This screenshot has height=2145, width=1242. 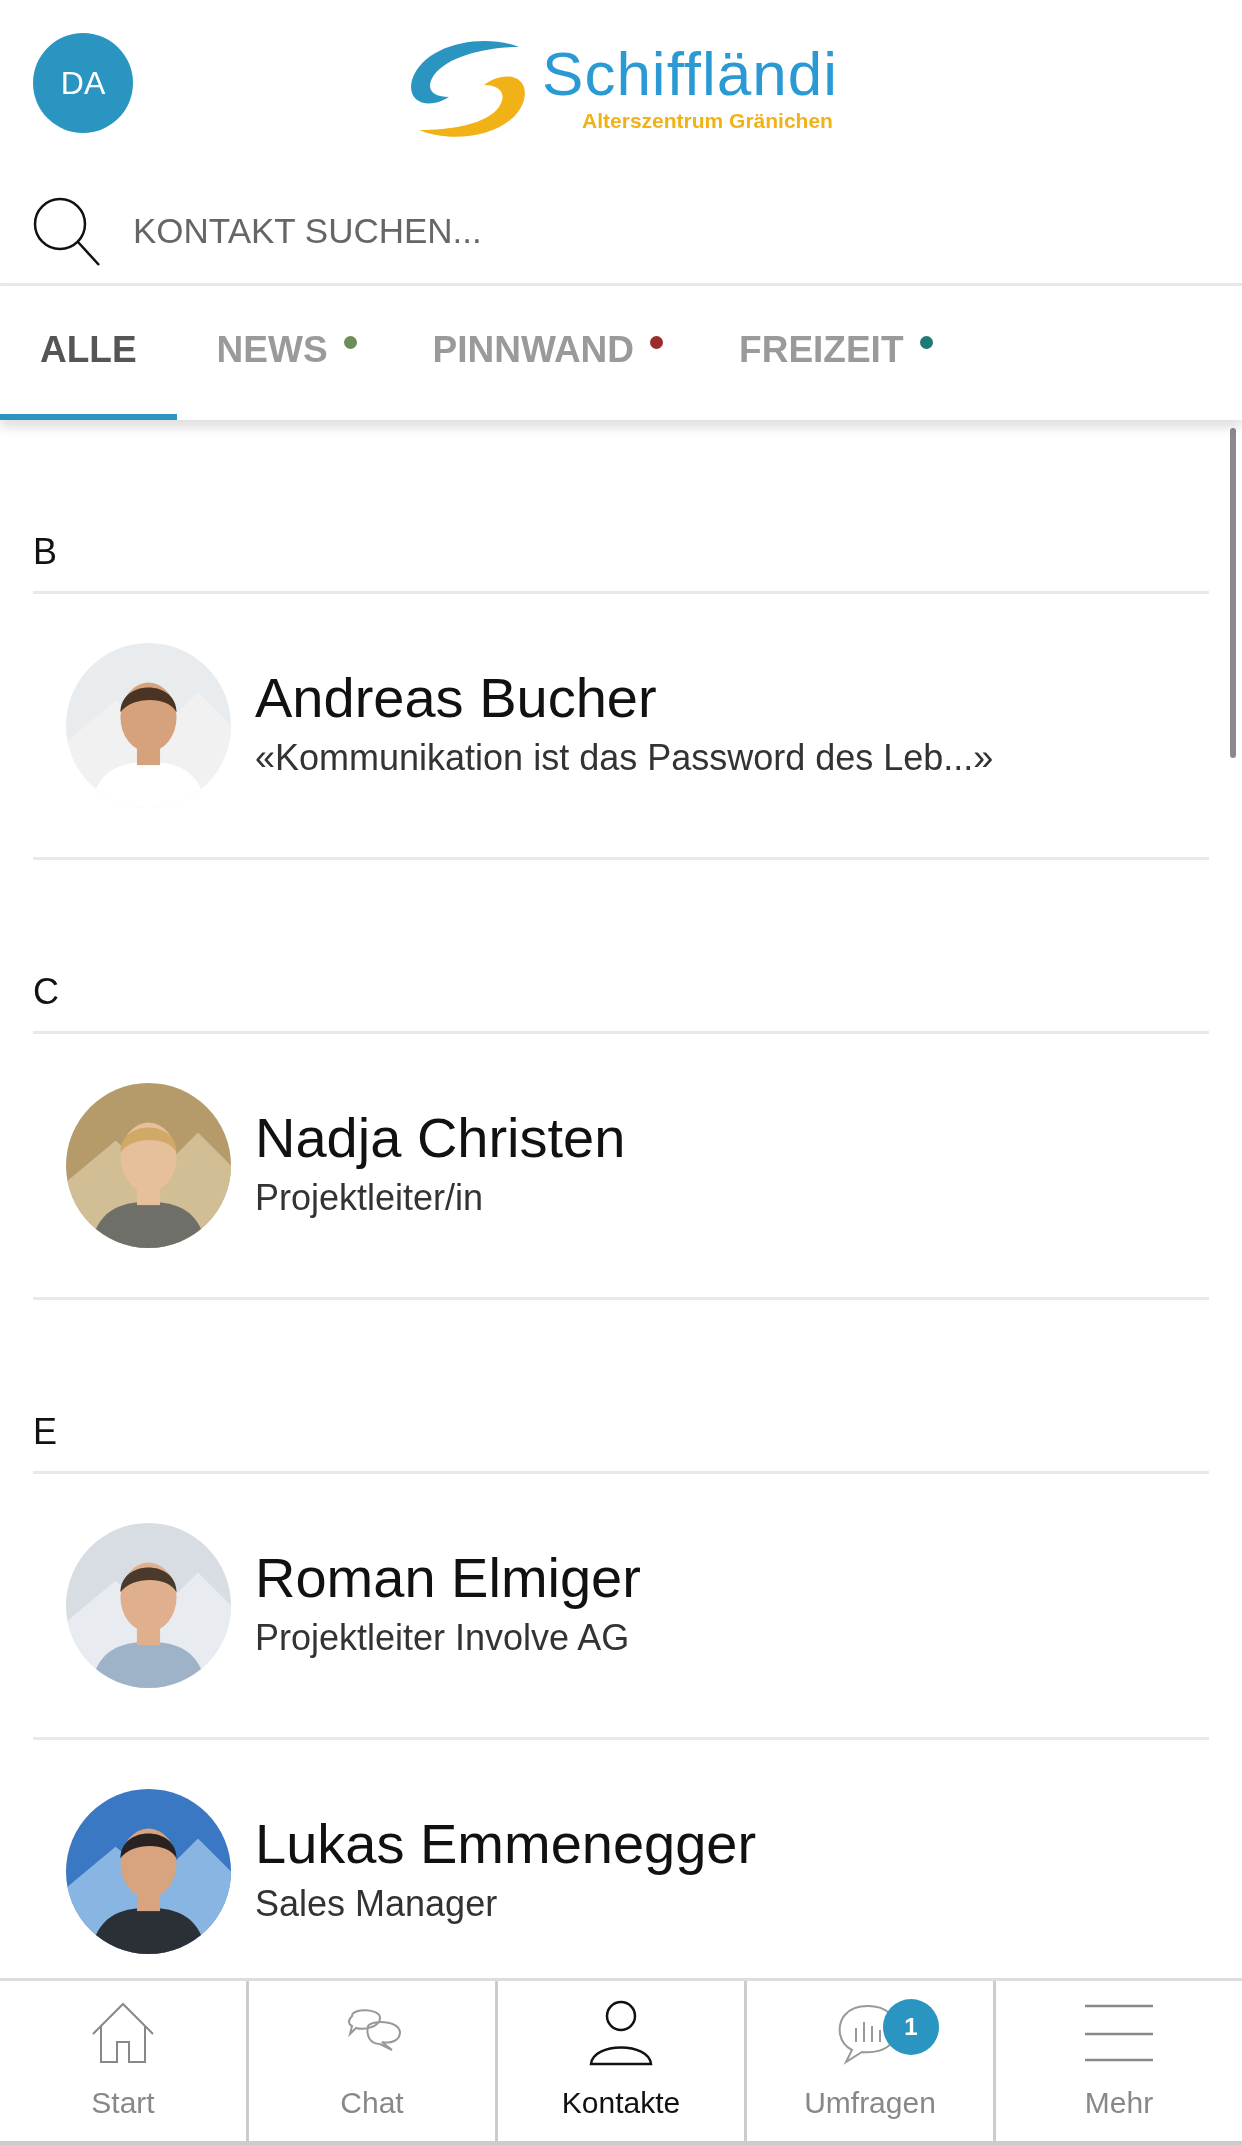 What do you see at coordinates (377, 1903) in the screenshot?
I see `contact-subtitle: Sales Manager` at bounding box center [377, 1903].